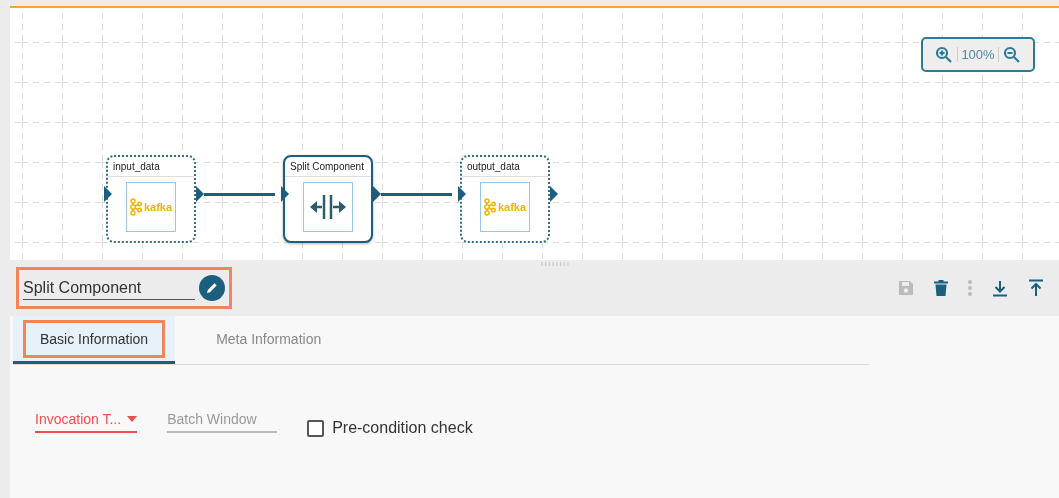  What do you see at coordinates (505, 167) in the screenshot?
I see `node-title: output_data` at bounding box center [505, 167].